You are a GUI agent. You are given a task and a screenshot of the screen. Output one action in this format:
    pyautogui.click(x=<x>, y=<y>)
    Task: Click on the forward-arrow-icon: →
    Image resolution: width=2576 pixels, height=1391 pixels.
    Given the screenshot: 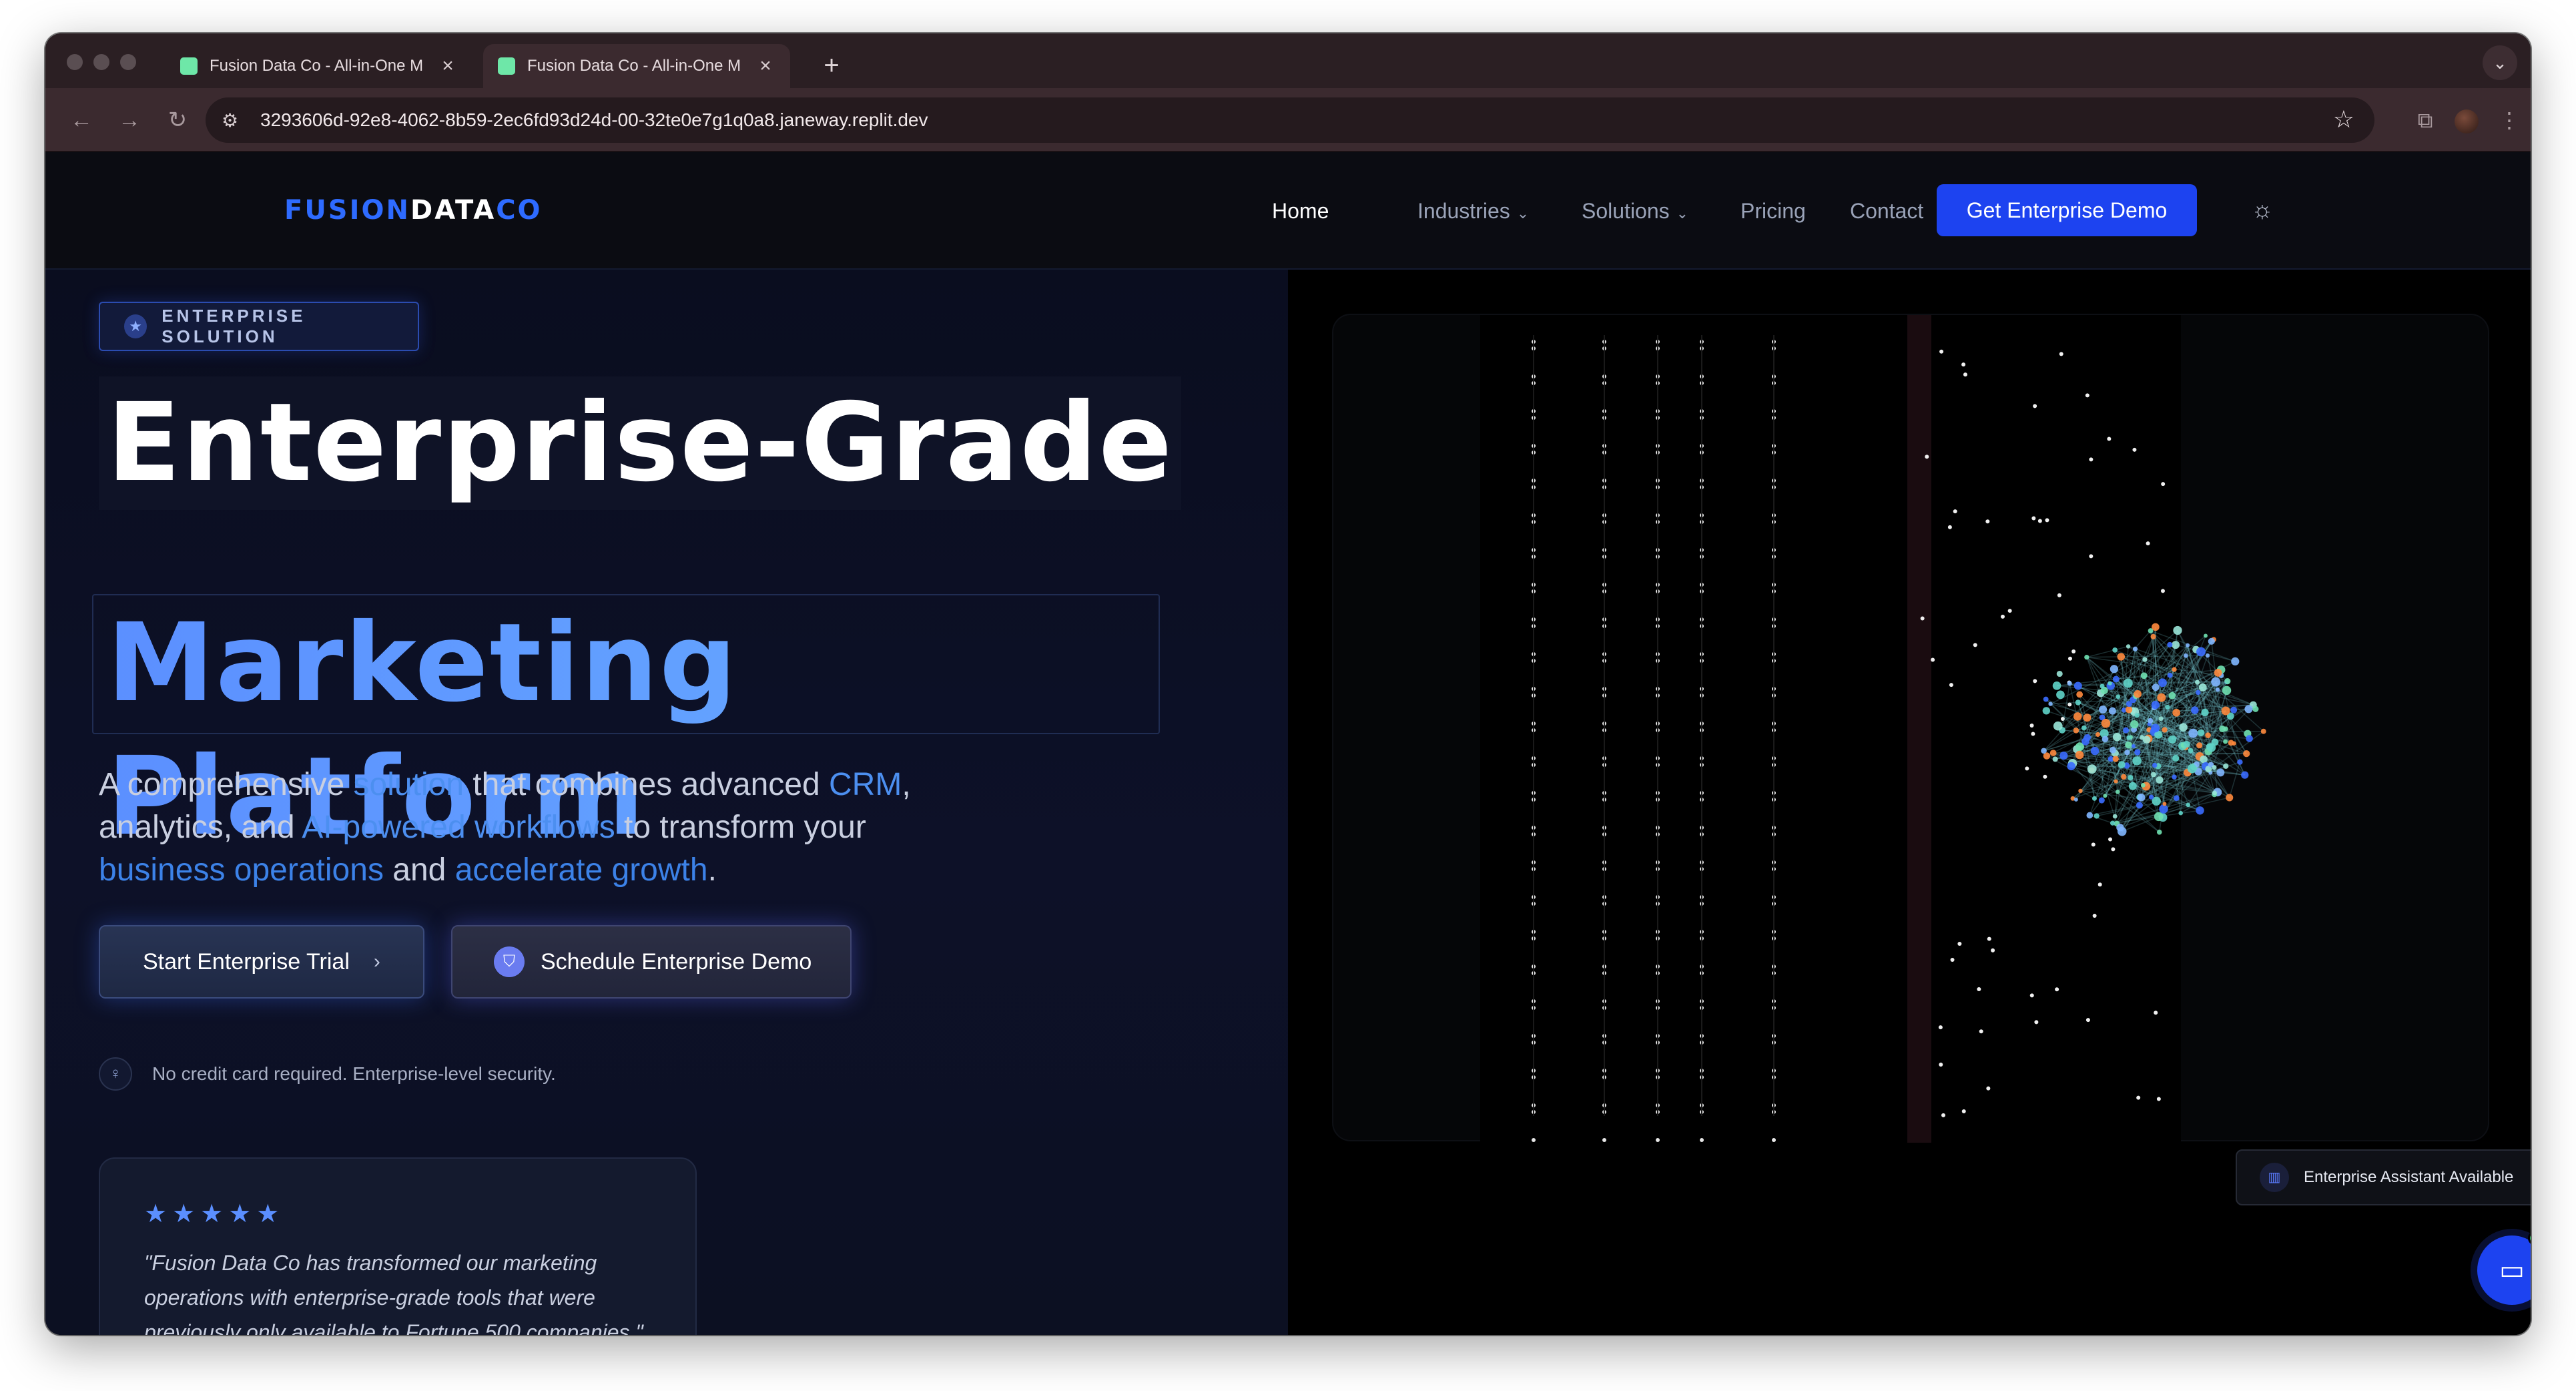 What is the action you would take?
    pyautogui.click(x=129, y=120)
    